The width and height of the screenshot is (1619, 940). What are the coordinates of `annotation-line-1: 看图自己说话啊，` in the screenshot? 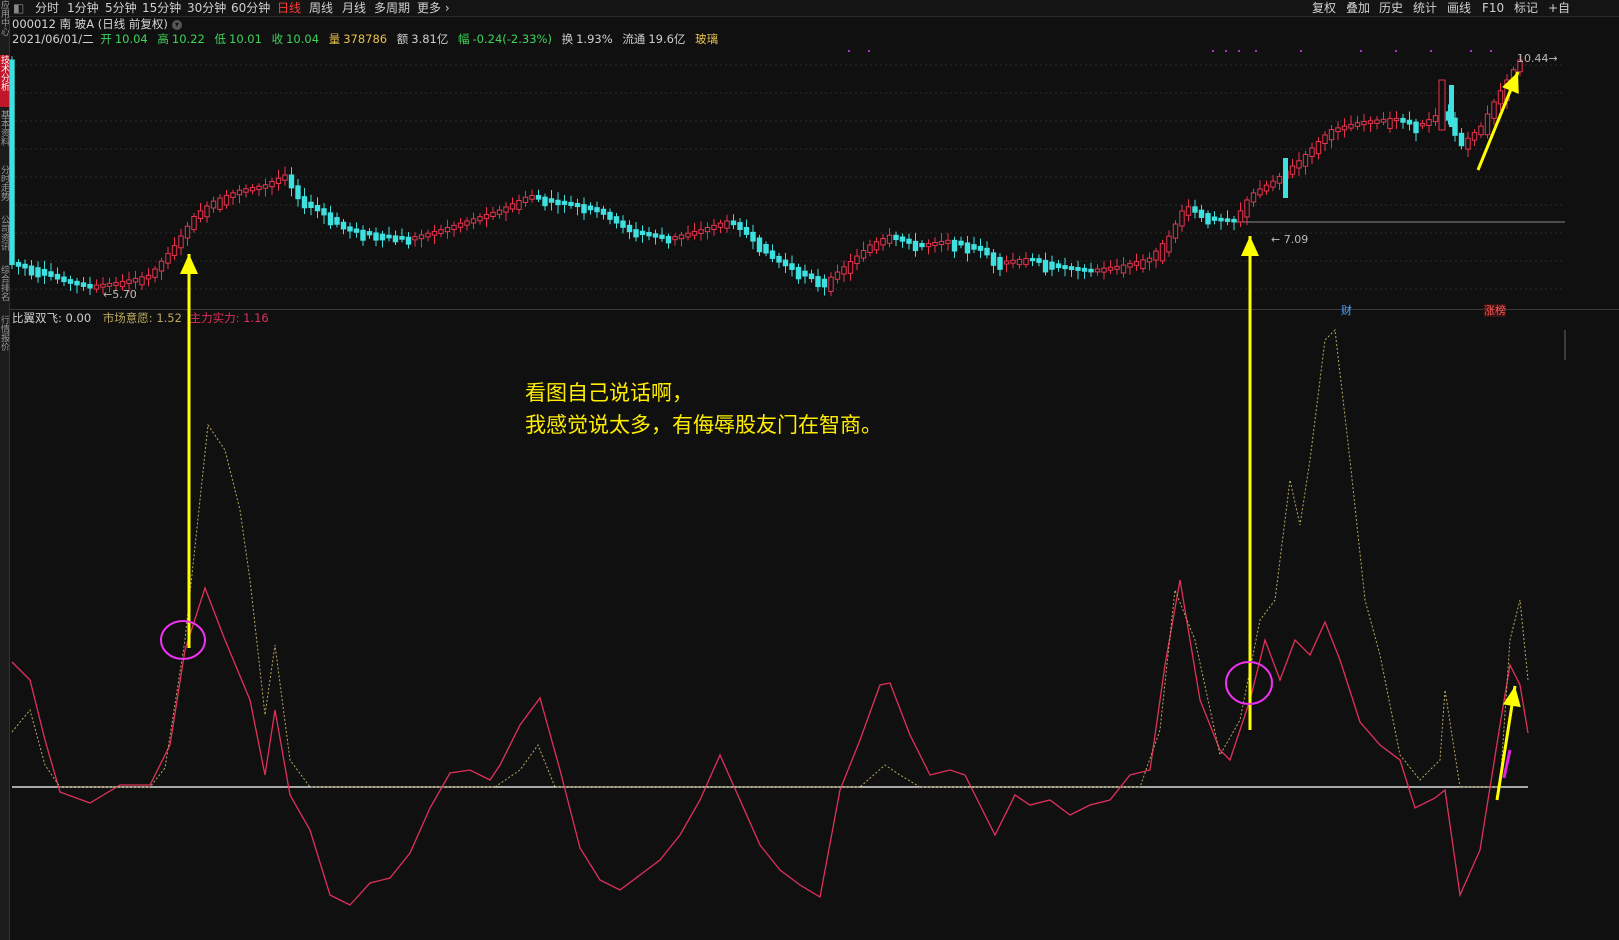 It's located at (609, 393).